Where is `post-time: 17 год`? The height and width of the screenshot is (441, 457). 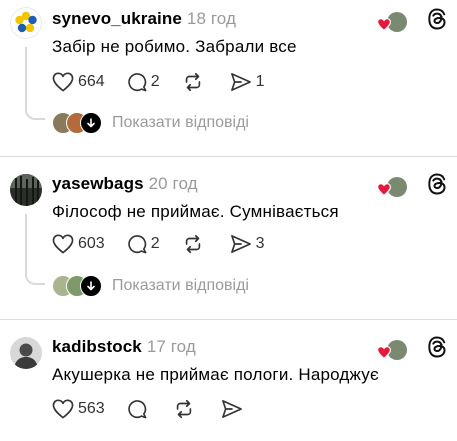 post-time: 17 год is located at coordinates (171, 346).